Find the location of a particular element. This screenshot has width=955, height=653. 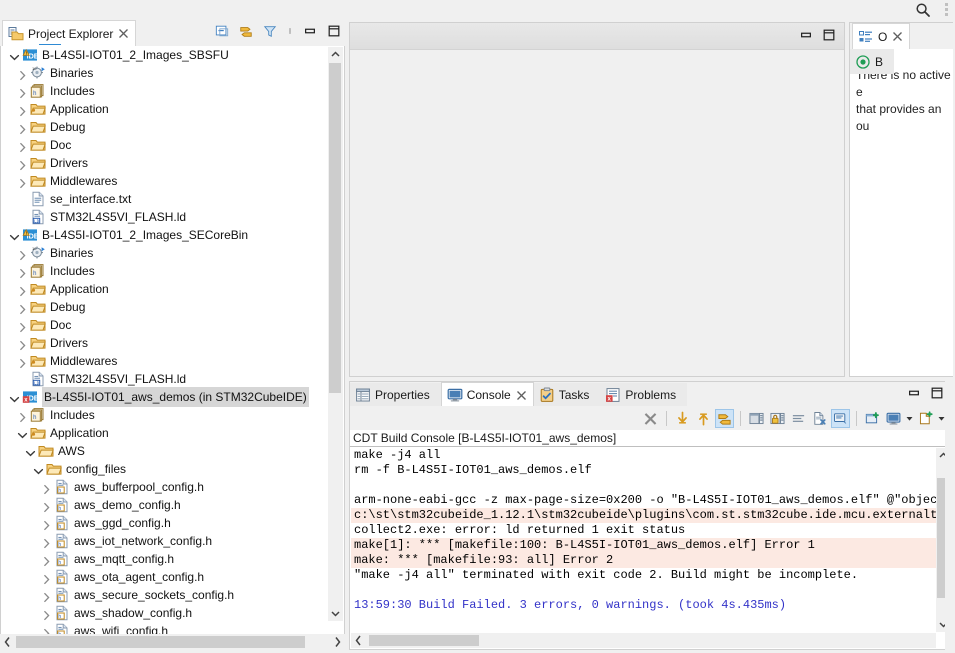

terminate-icon is located at coordinates (650, 418).